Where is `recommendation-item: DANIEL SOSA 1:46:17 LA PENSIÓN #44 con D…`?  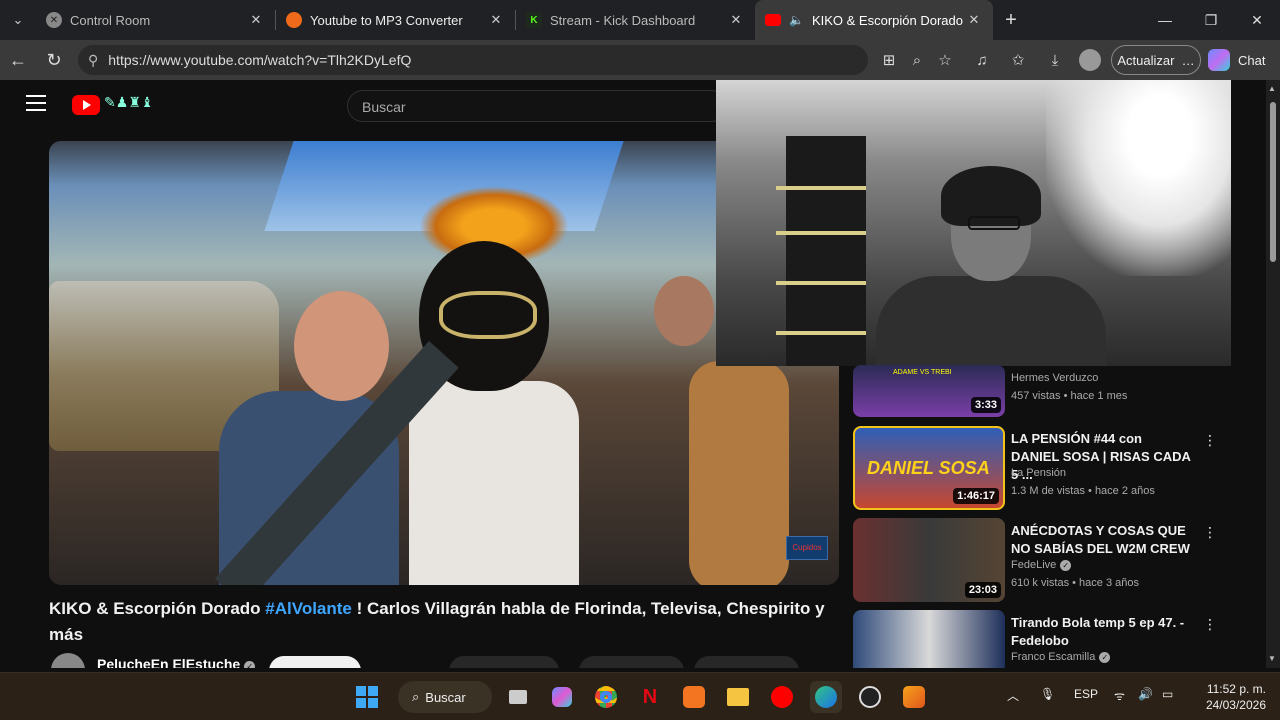 recommendation-item: DANIEL SOSA 1:46:17 LA PENSIÓN #44 con D… is located at coordinates (1035, 469).